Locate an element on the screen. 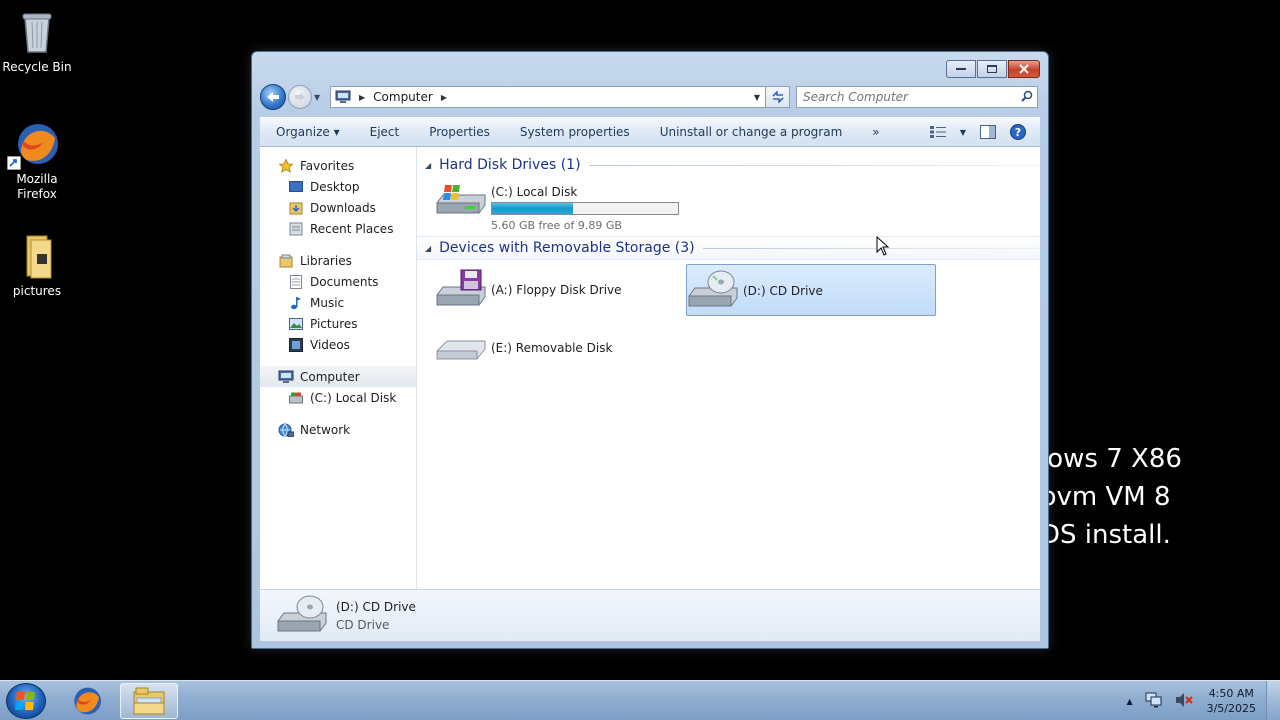  nav-downloads-label: Downloads is located at coordinates (343, 207).